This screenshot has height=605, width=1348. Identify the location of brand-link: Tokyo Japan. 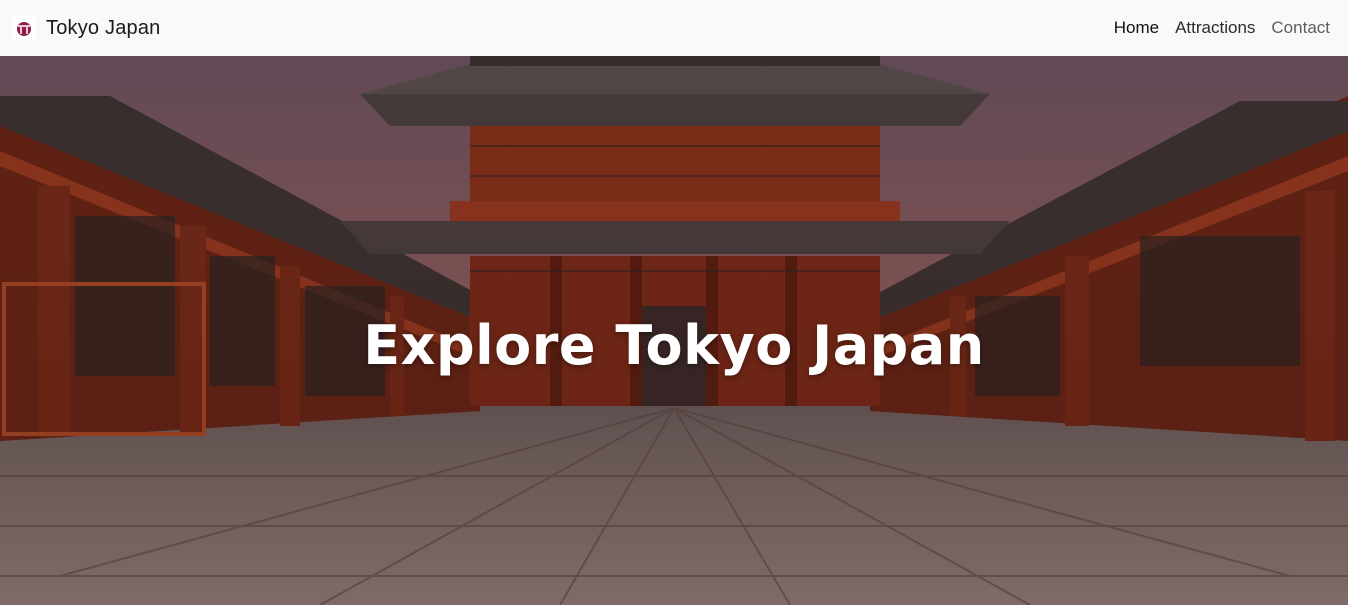
(86, 28).